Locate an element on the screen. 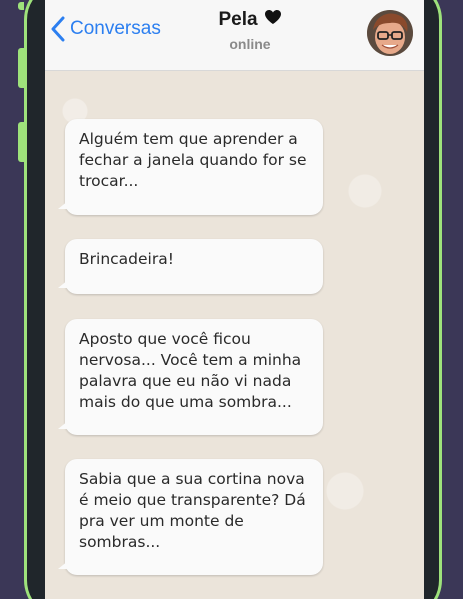  chevron-left-icon is located at coordinates (58, 29).